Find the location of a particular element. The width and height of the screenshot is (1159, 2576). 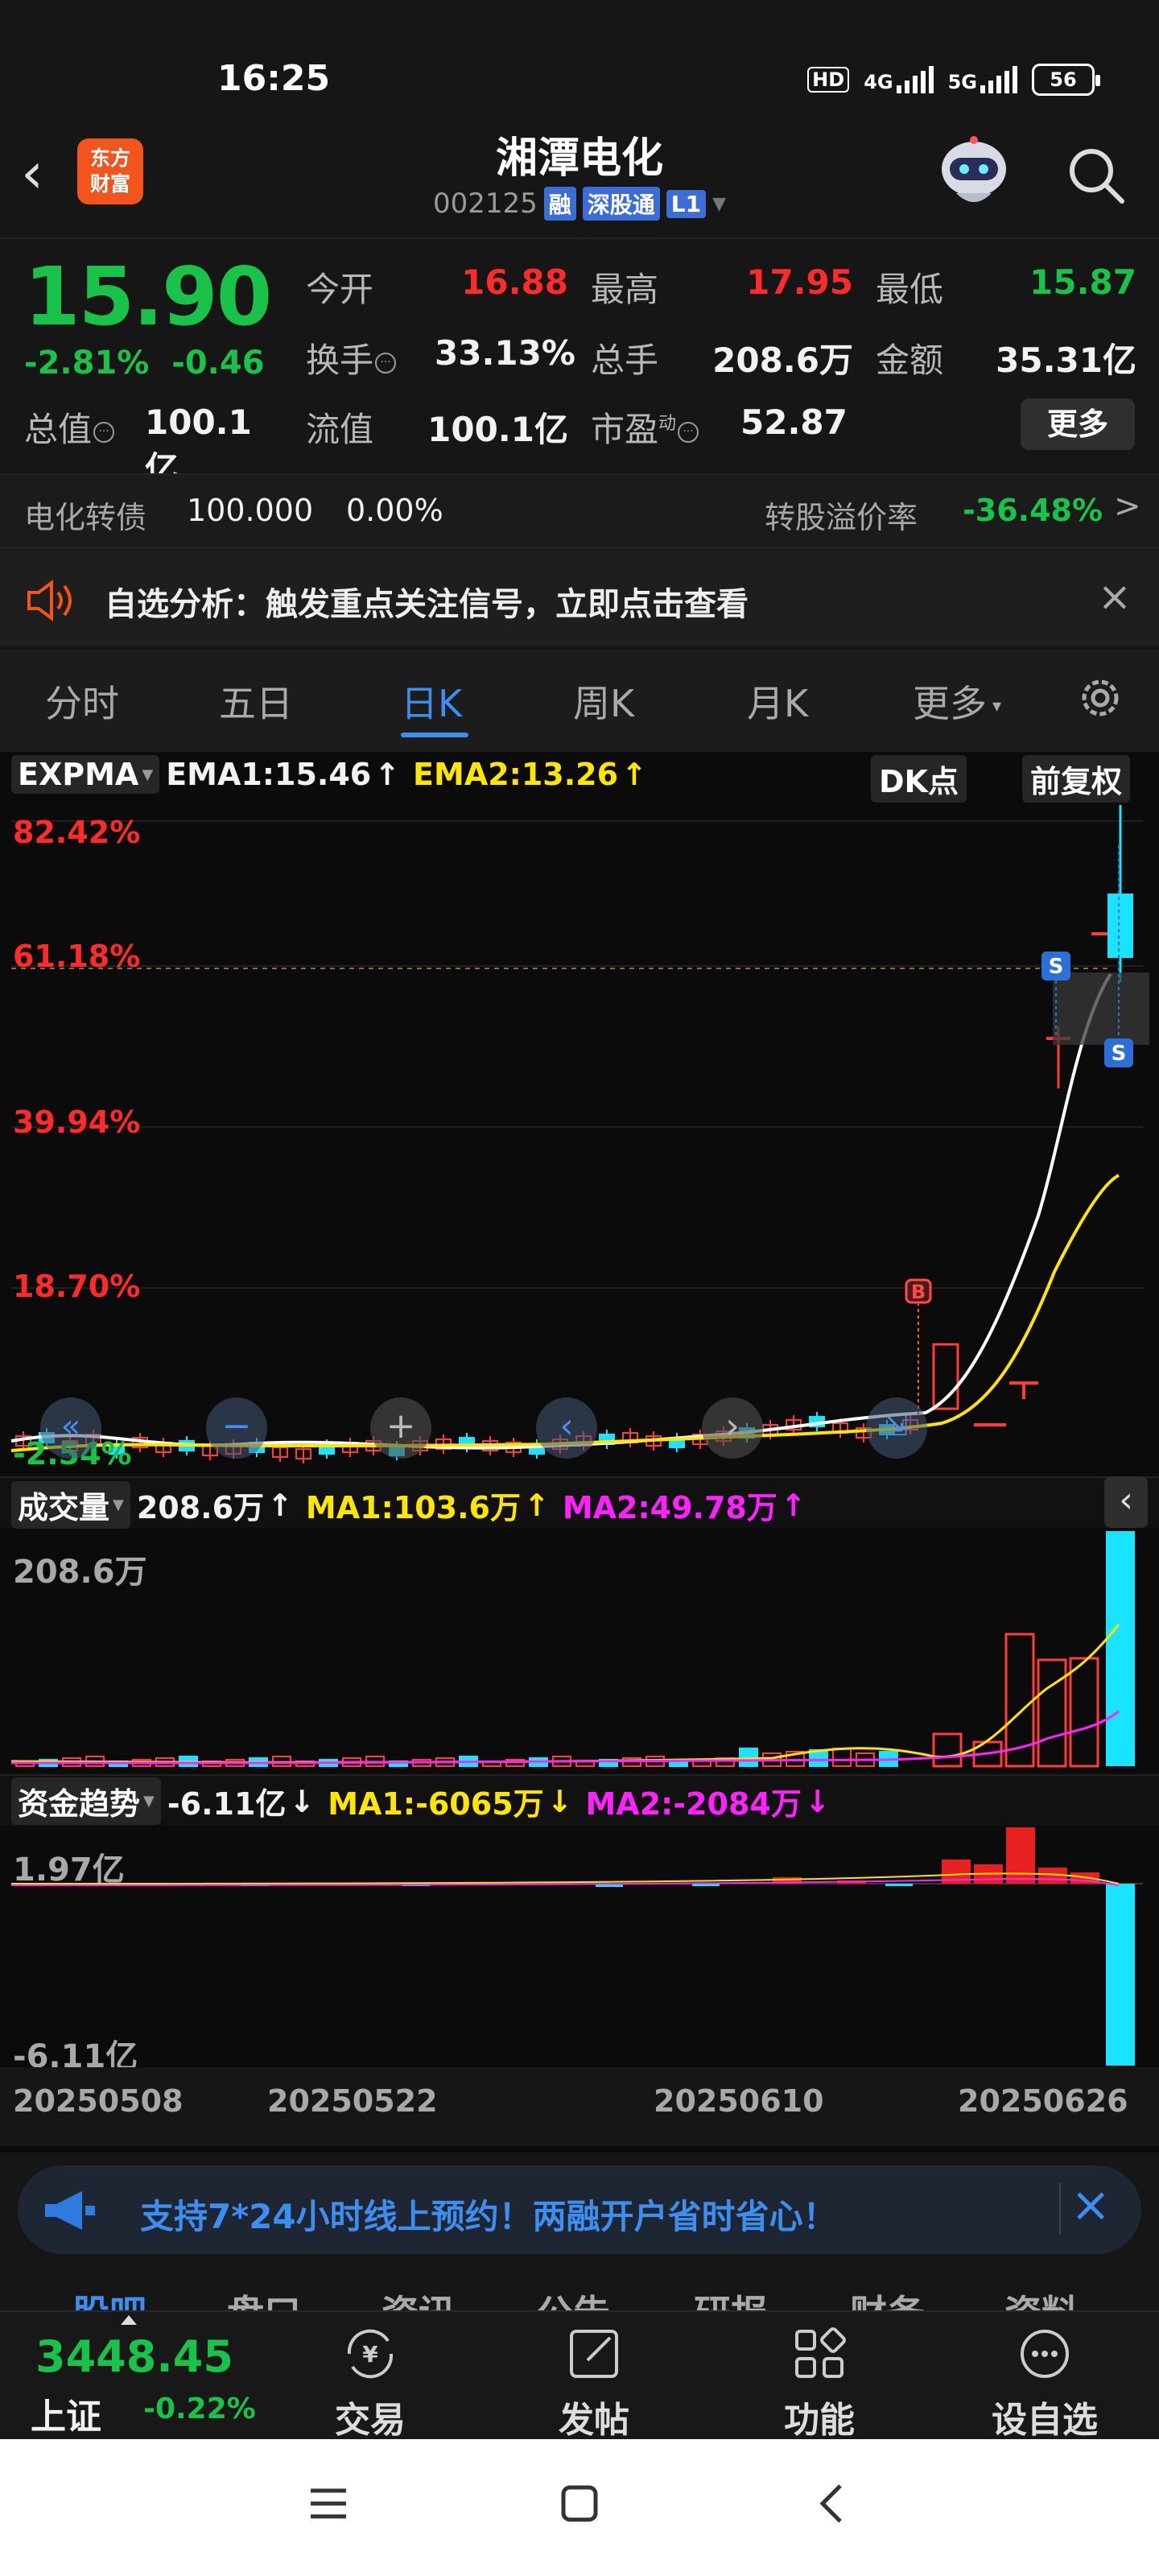

gear-icon is located at coordinates (1100, 697).